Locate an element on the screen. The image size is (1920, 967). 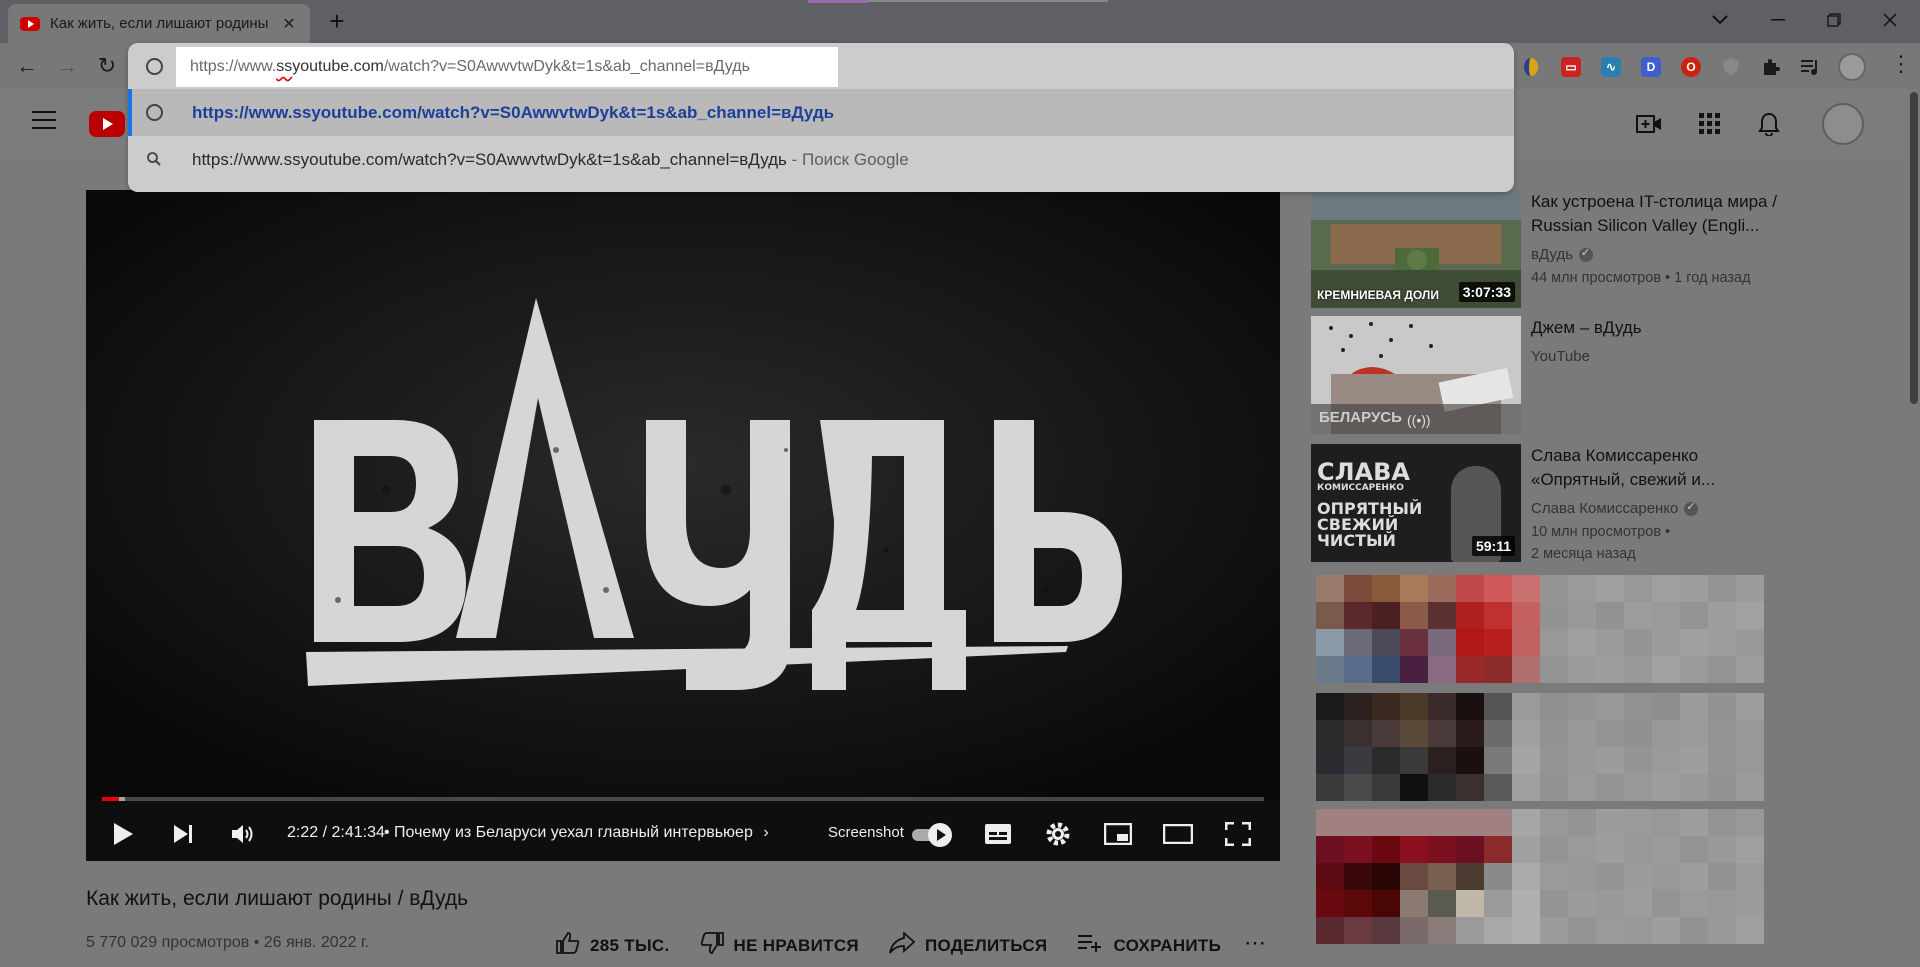
page-scrollbar-thumb is located at coordinates (1914, 248).